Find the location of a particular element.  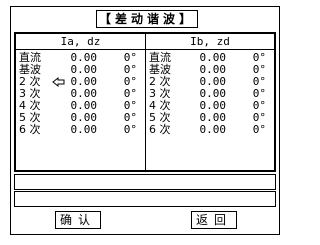

dialog-title: 【差动谐波】 is located at coordinates (147, 19).